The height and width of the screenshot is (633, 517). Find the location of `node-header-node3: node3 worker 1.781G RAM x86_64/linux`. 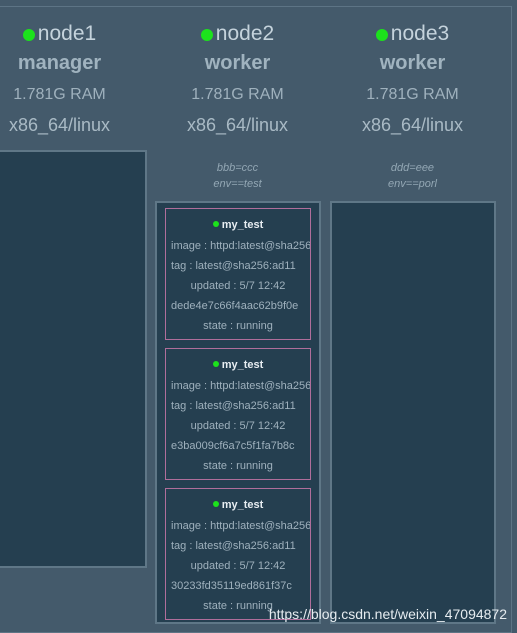

node-header-node3: node3 worker 1.781G RAM x86_64/linux is located at coordinates (412, 80).